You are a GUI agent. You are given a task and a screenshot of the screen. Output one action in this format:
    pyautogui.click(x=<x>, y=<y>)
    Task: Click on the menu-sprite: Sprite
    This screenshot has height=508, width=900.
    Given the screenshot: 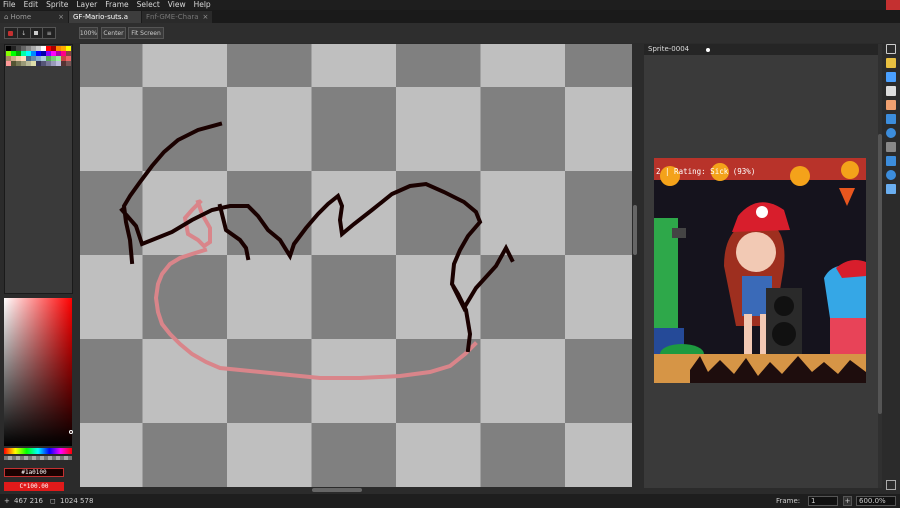 What is the action you would take?
    pyautogui.click(x=57, y=5)
    